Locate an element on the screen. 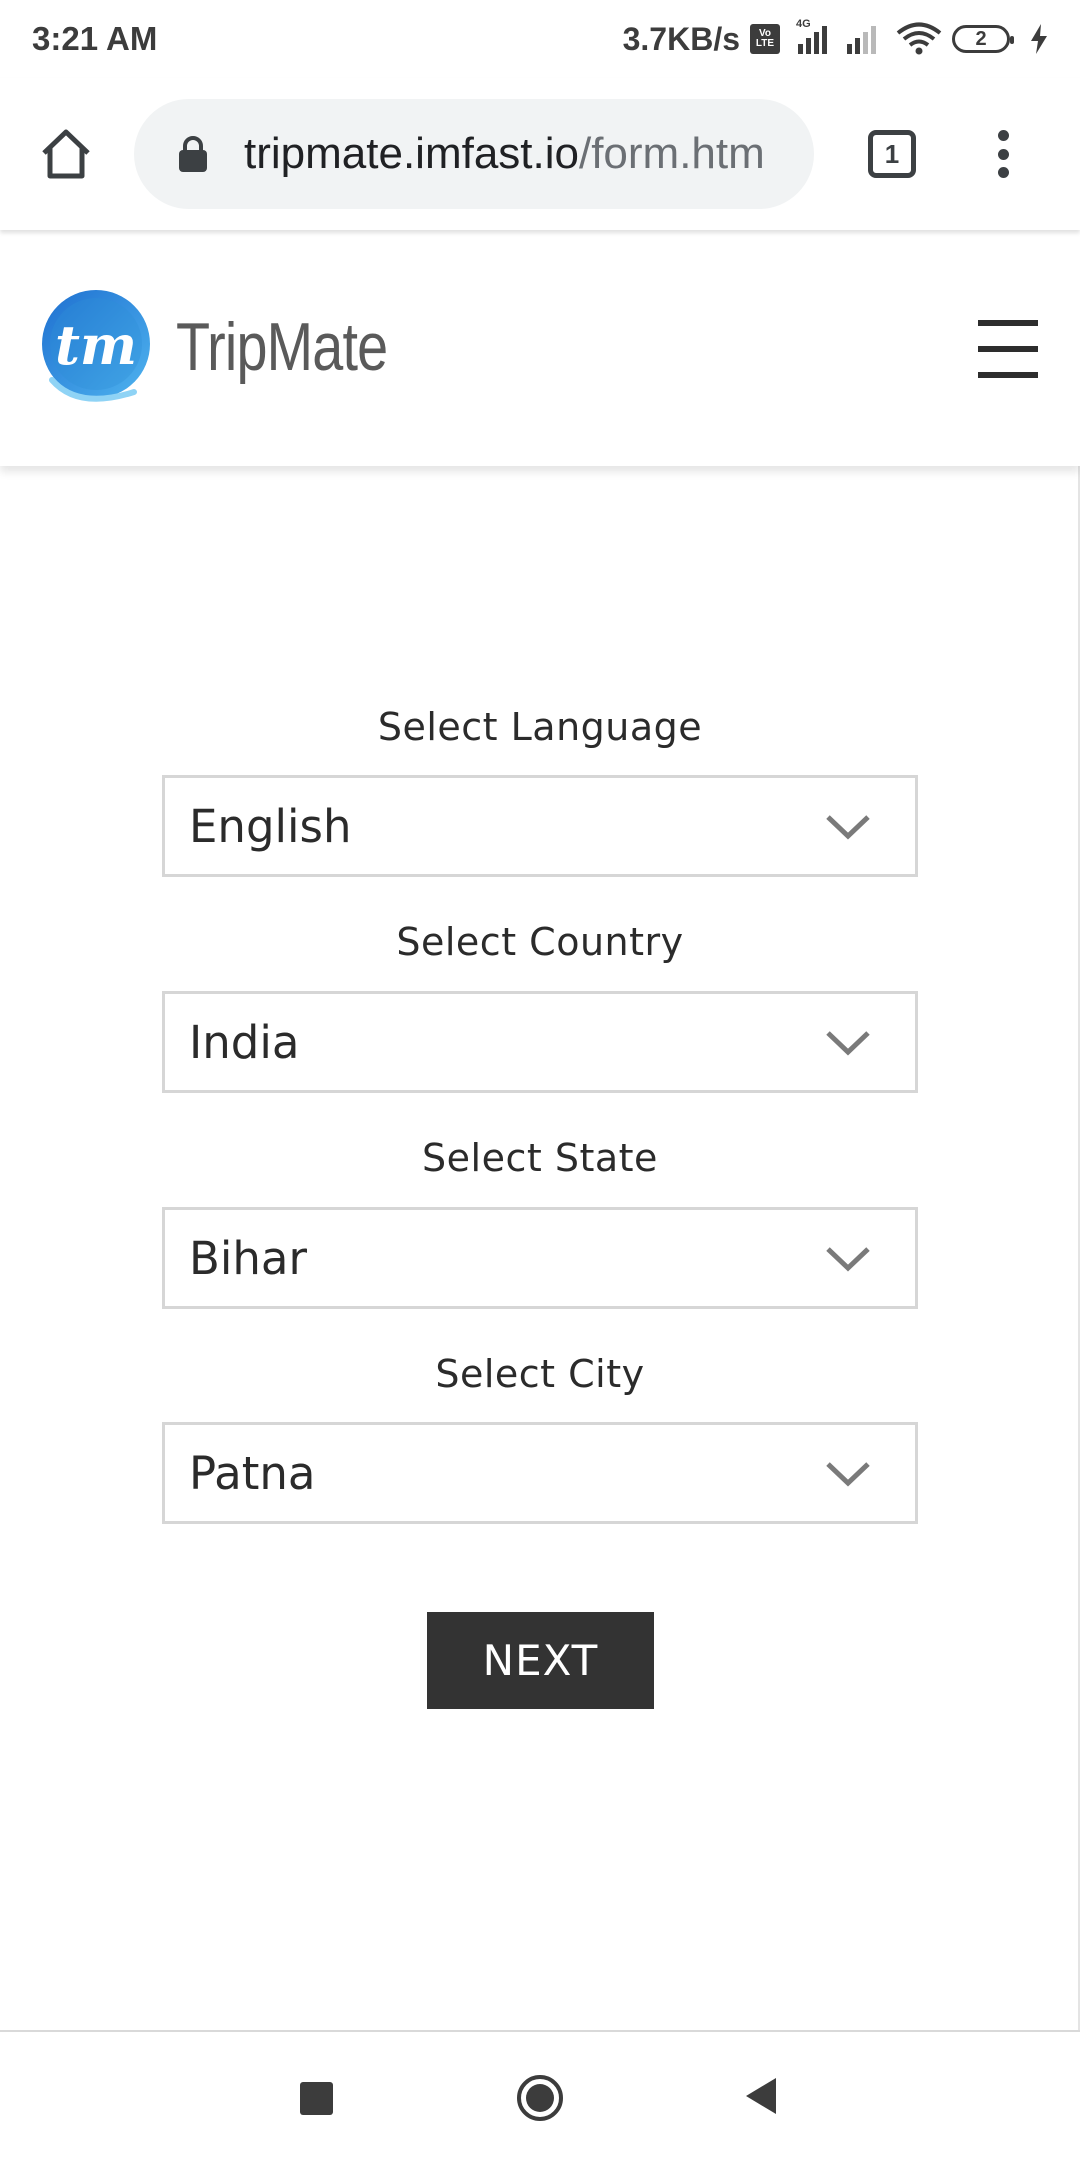 The image size is (1080, 2160). hamburger-icon is located at coordinates (1008, 349).